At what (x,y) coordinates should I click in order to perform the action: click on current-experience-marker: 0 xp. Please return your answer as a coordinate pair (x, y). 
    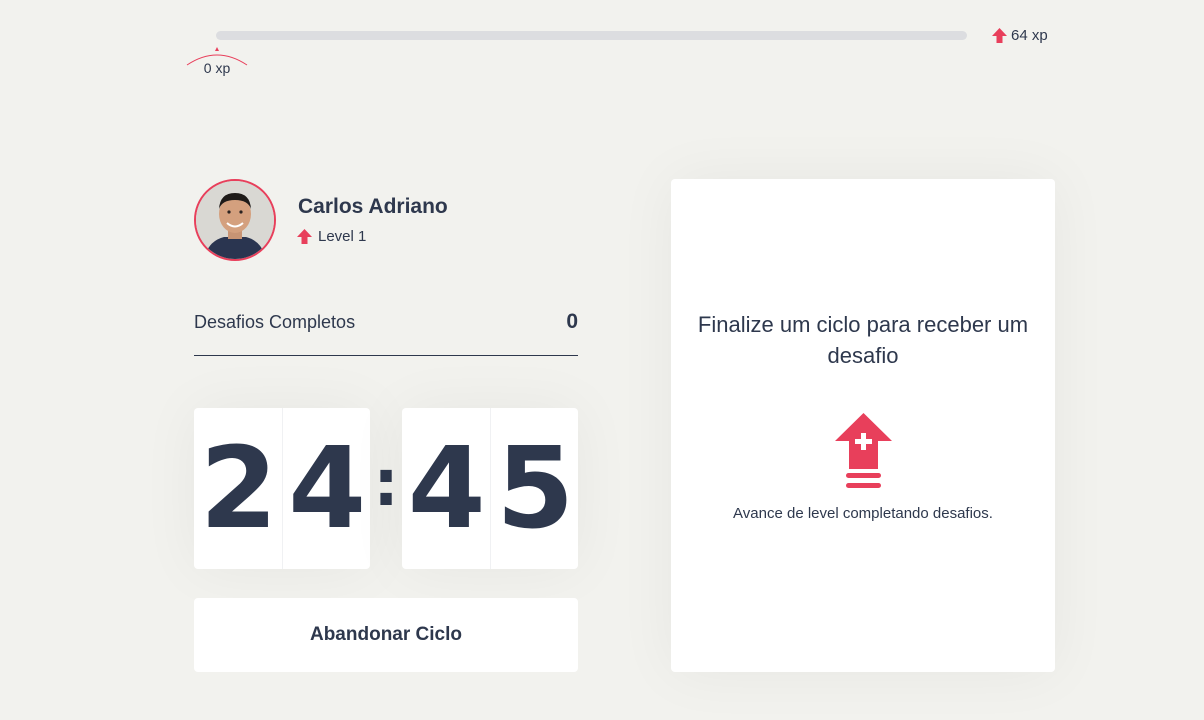
    Looking at the image, I should click on (217, 64).